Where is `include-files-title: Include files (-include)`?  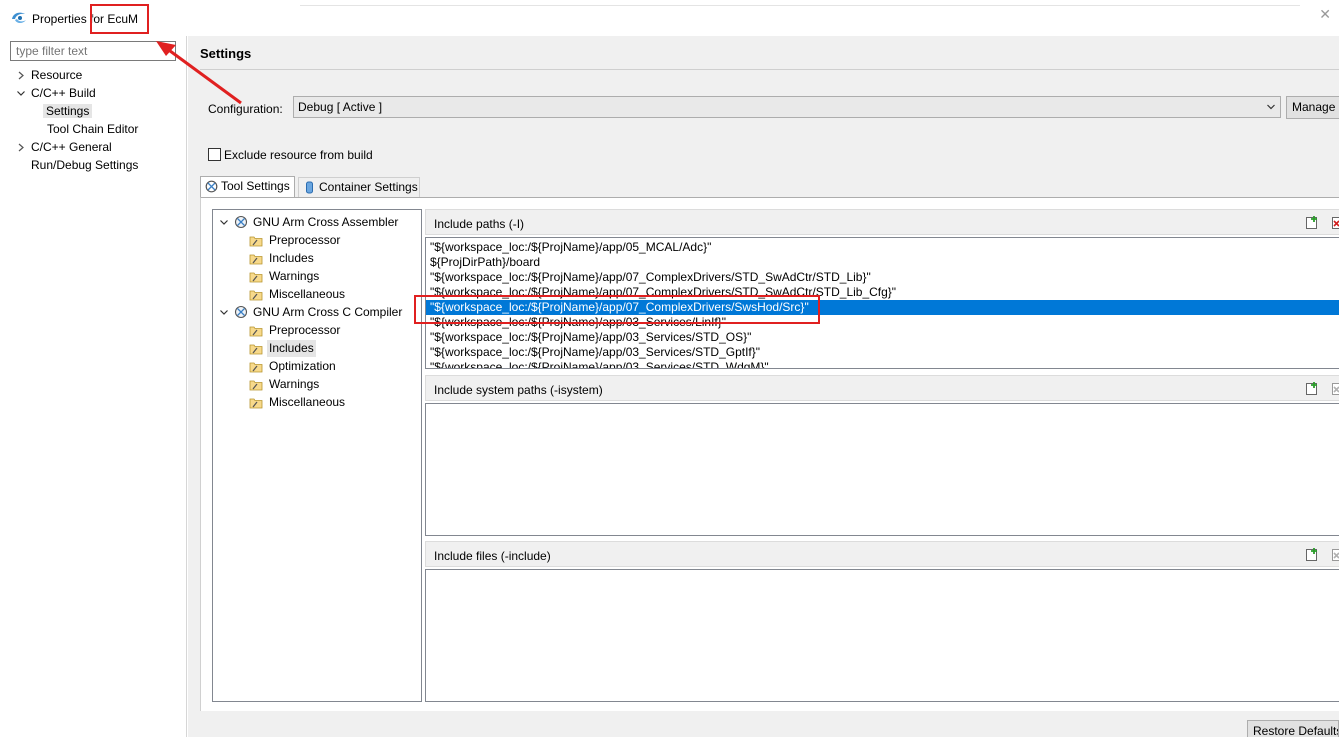 include-files-title: Include files (-include) is located at coordinates (492, 556).